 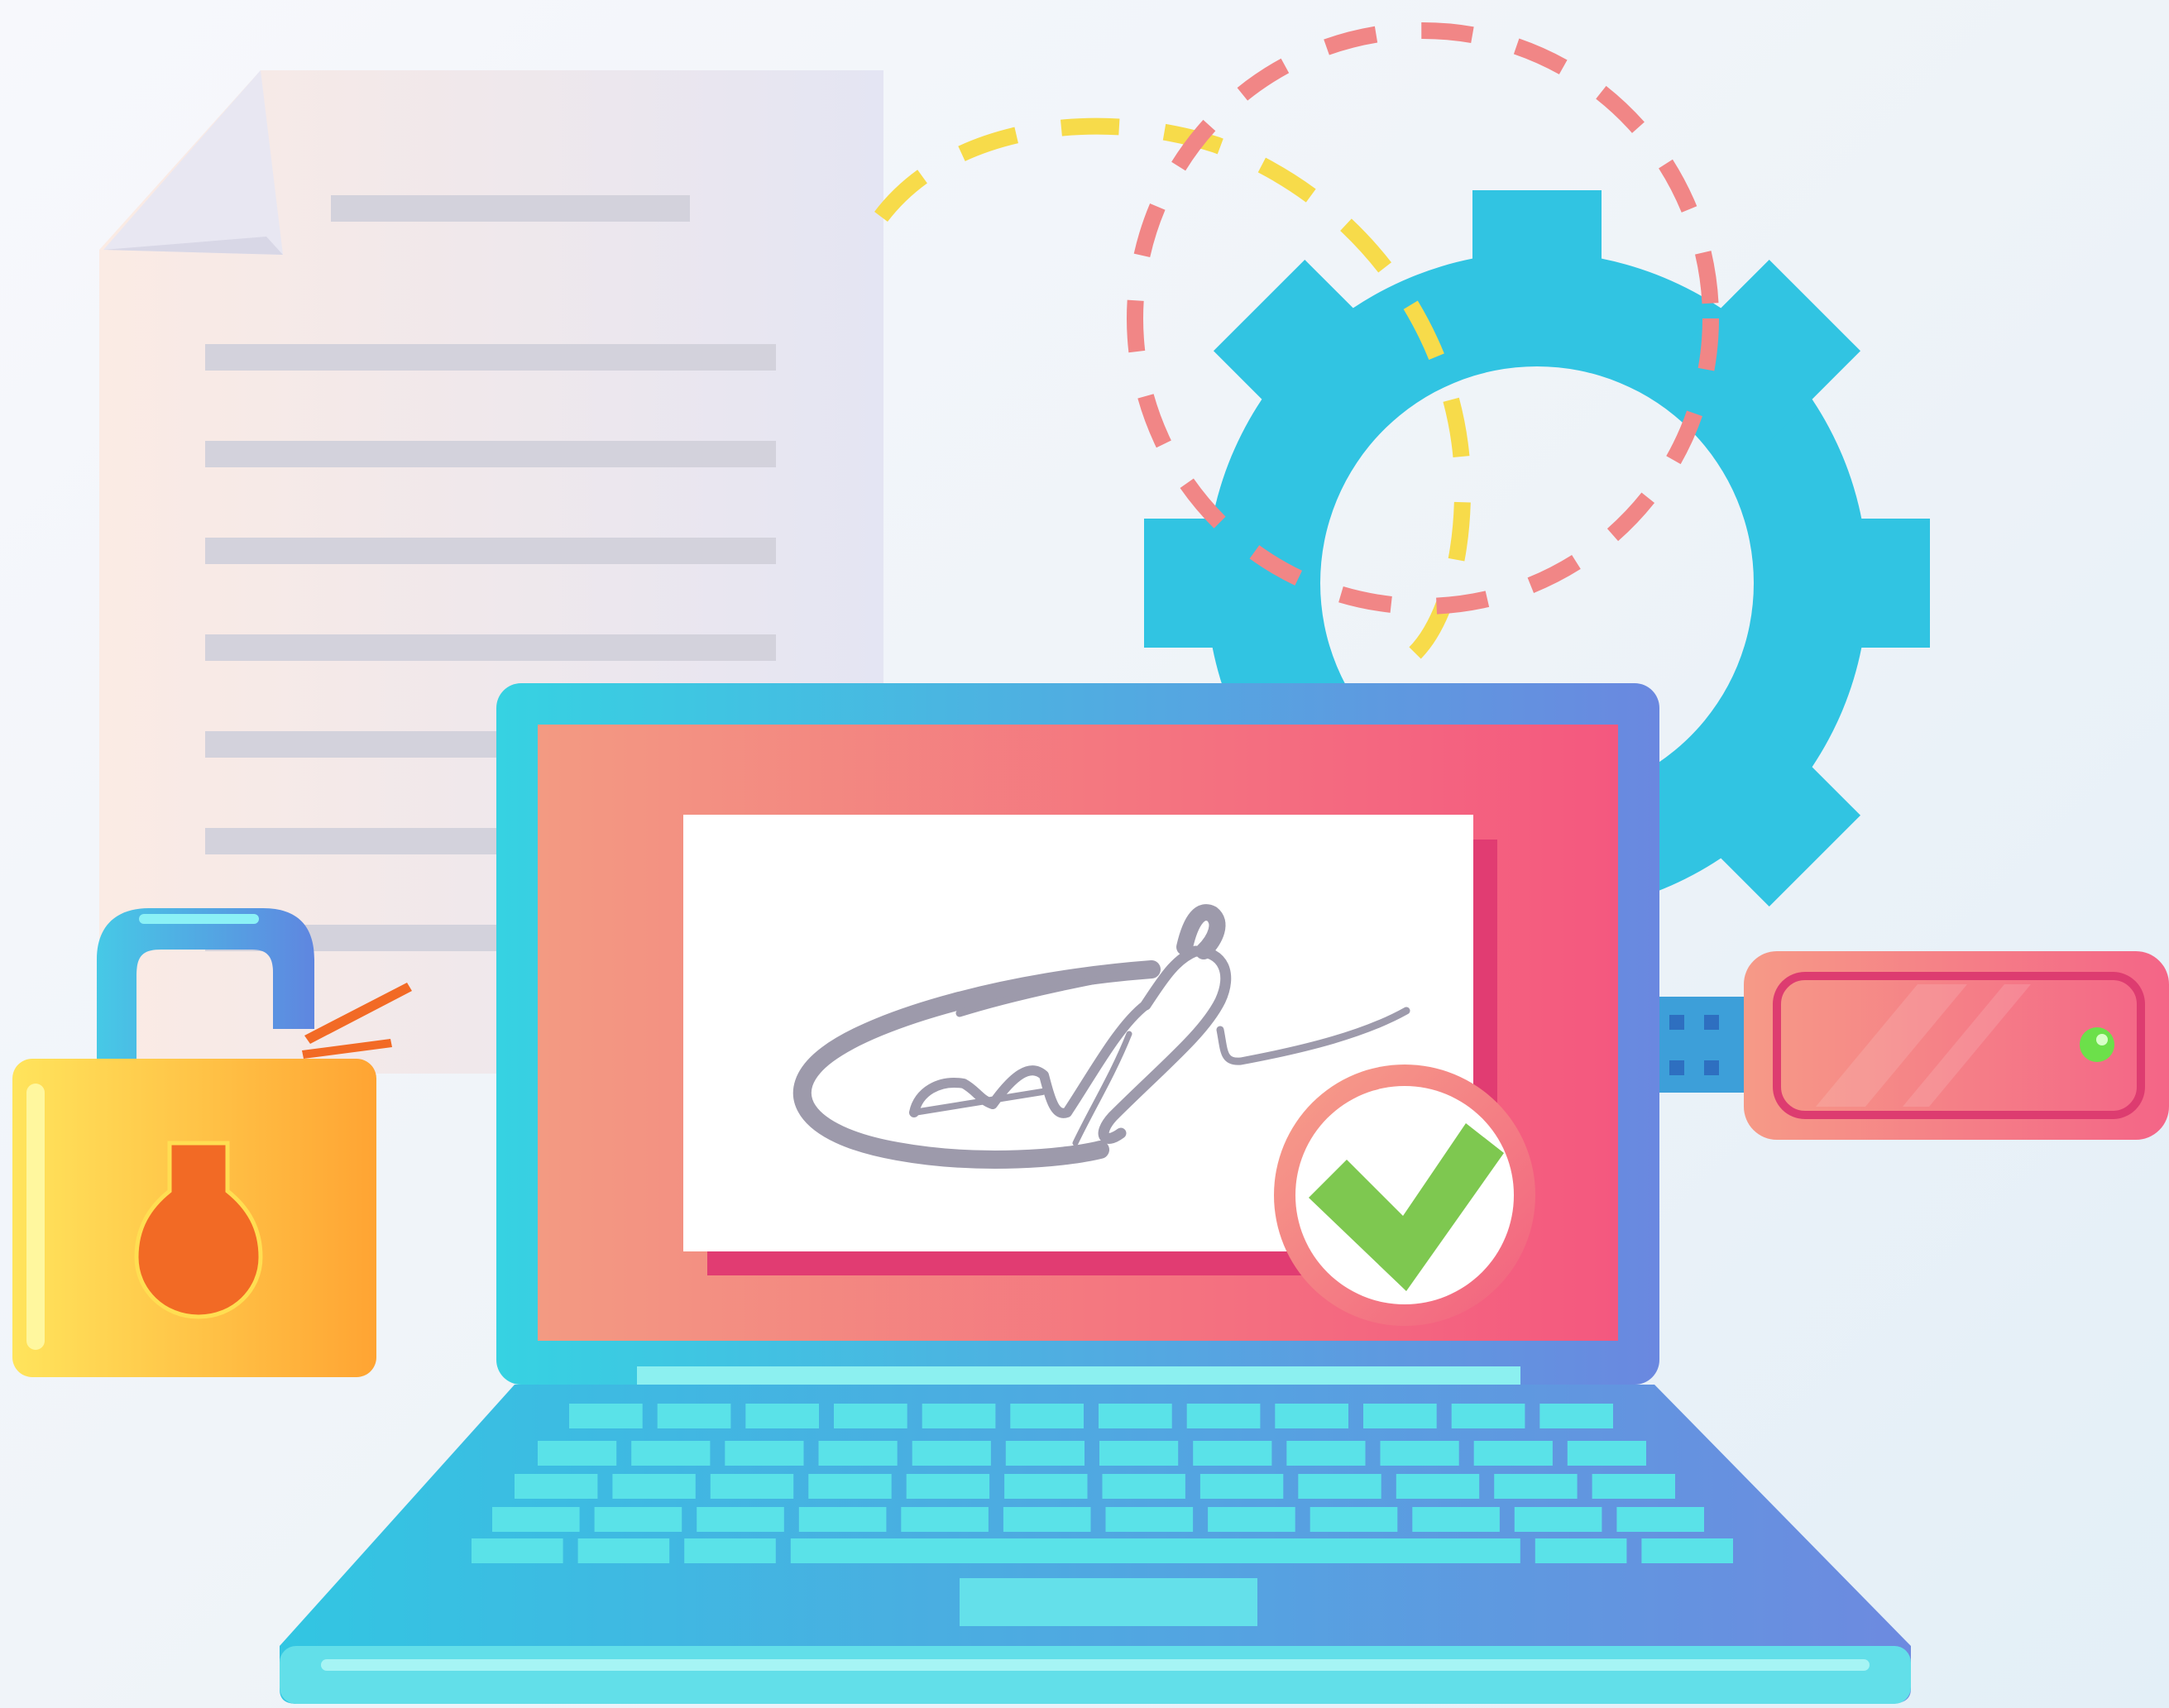 I want to click on usb-led, so click(x=2097, y=1044).